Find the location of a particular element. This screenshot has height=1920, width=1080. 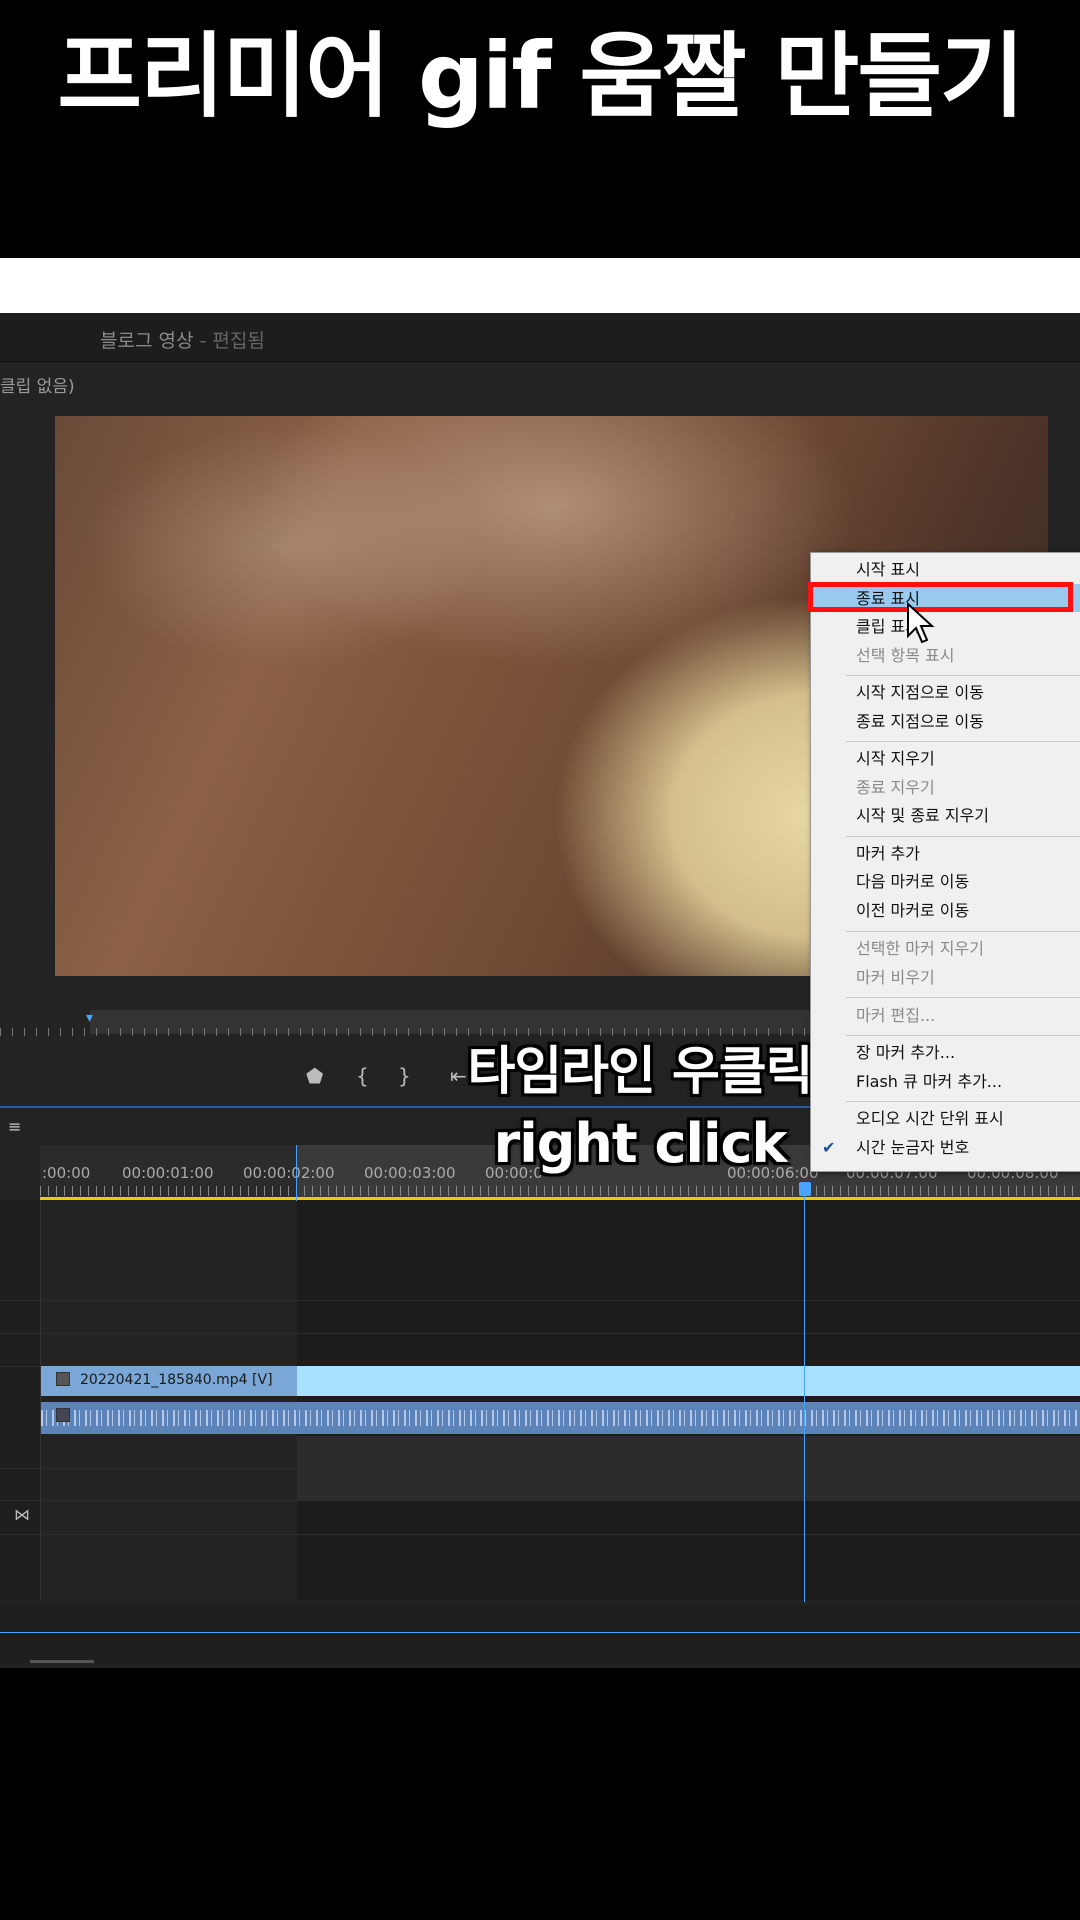

menu-item-go-to-out: 종료 지점으로 이동 is located at coordinates (920, 722).